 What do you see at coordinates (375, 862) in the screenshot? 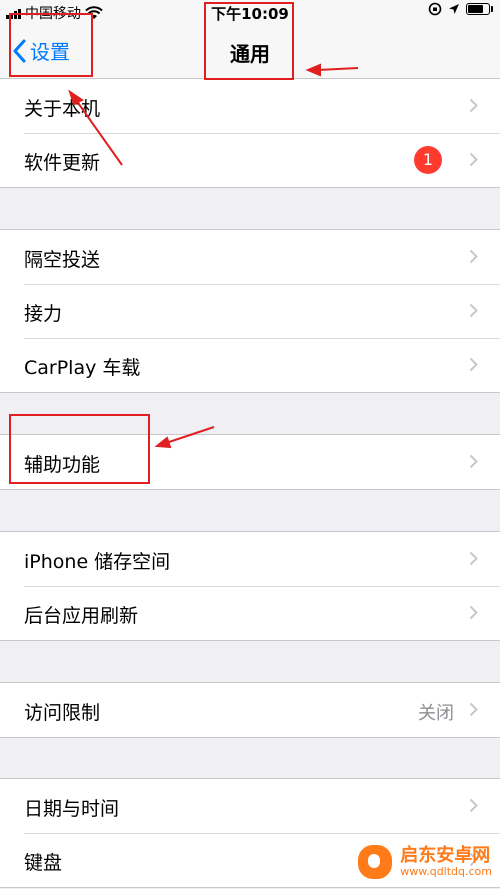
I see `watermark-logo-icon` at bounding box center [375, 862].